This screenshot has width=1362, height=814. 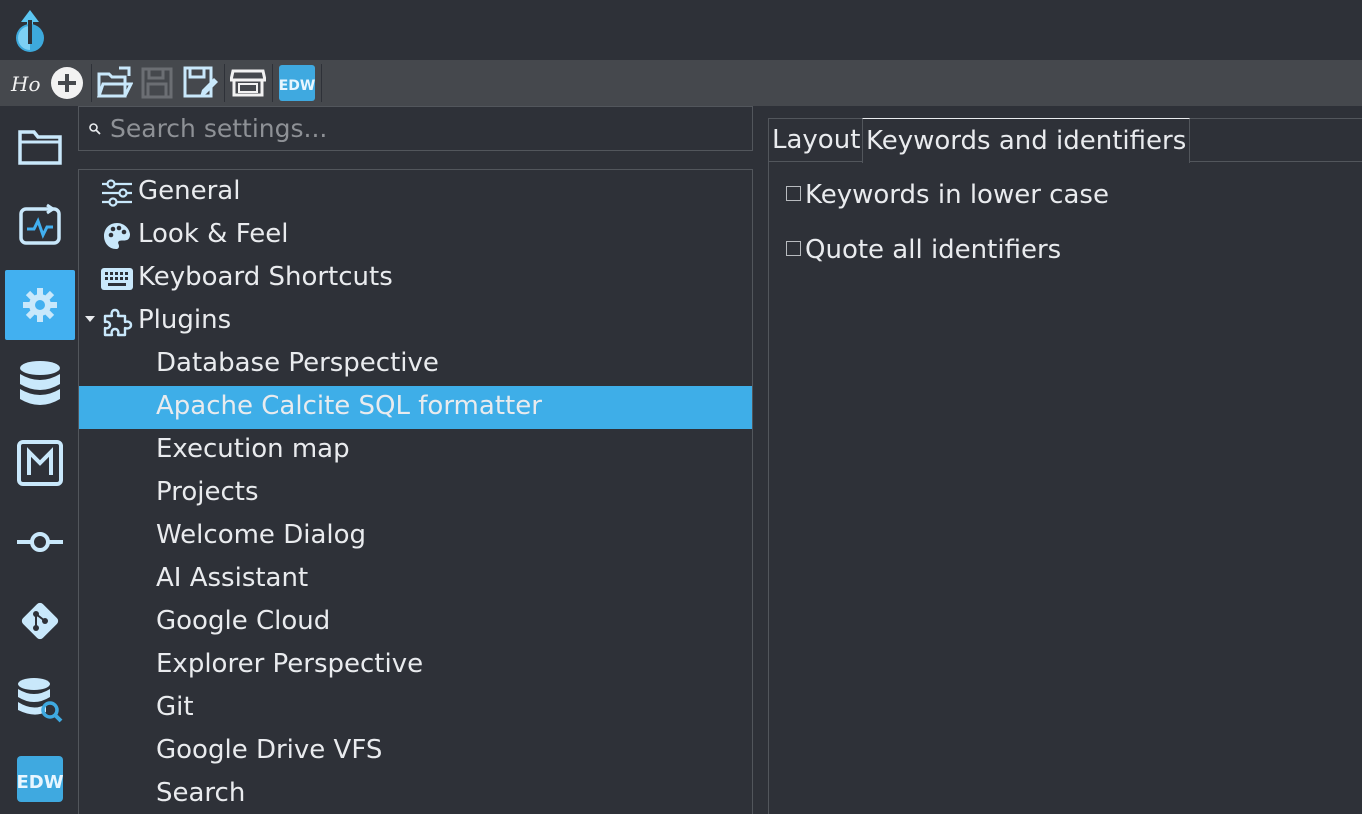 What do you see at coordinates (957, 195) in the screenshot?
I see `keywords-lower-case-label: Keywords in lower case` at bounding box center [957, 195].